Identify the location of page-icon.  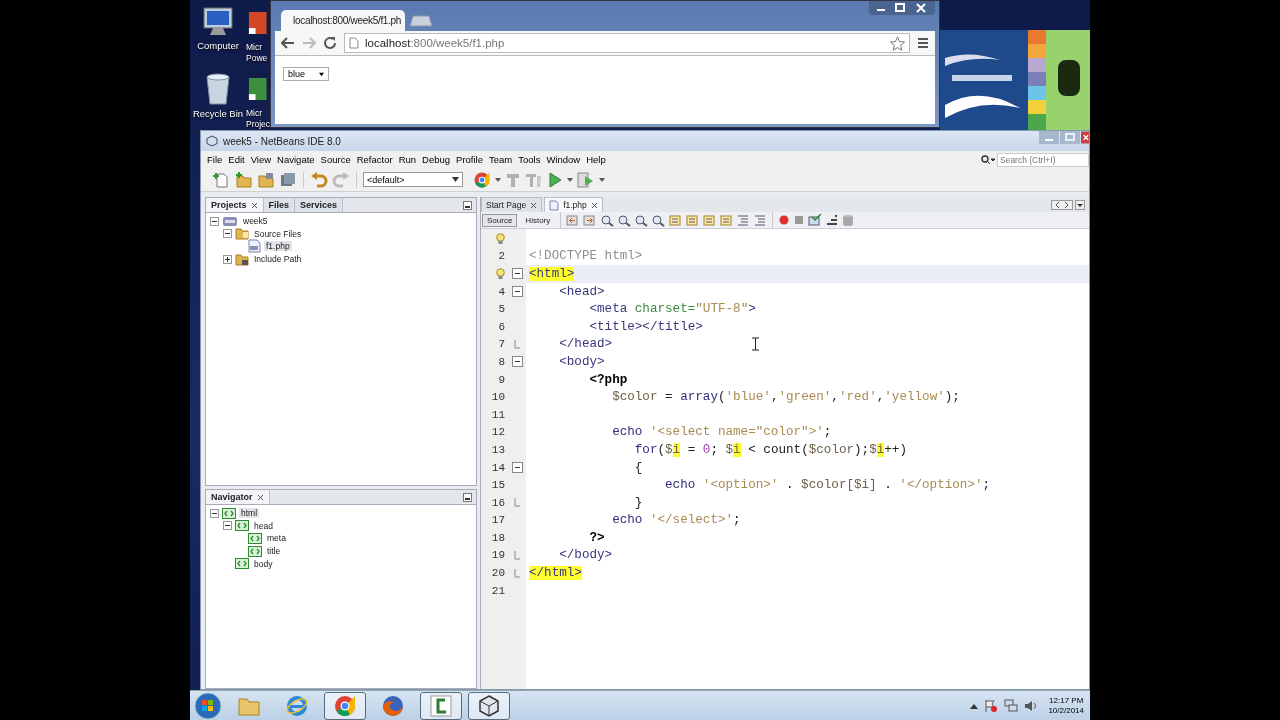
(354, 43).